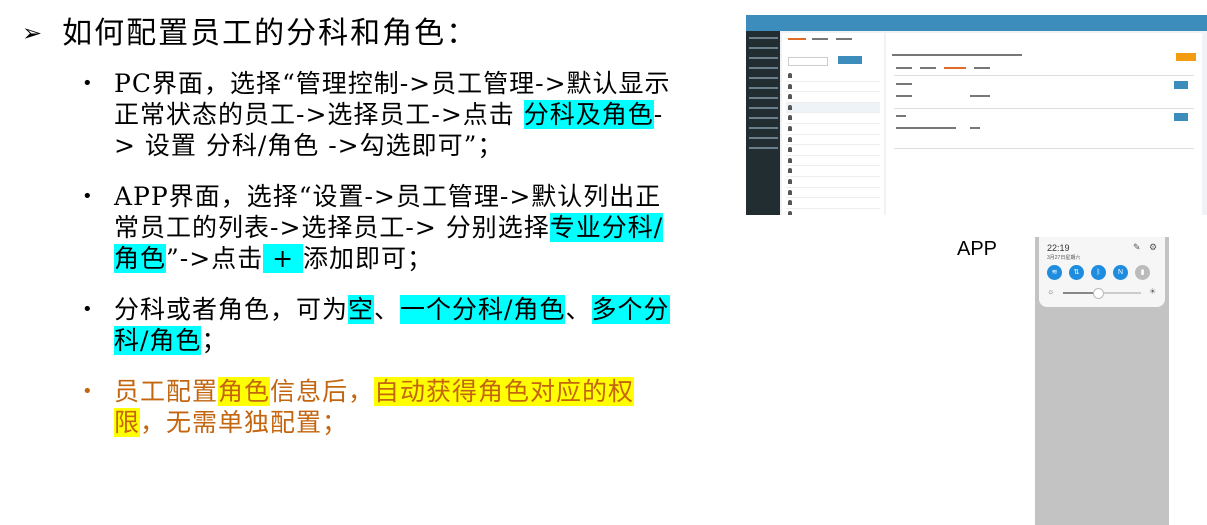 The width and height of the screenshot is (1207, 525). What do you see at coordinates (1120, 272) in the screenshot?
I see `nfc-toggle-icon: N` at bounding box center [1120, 272].